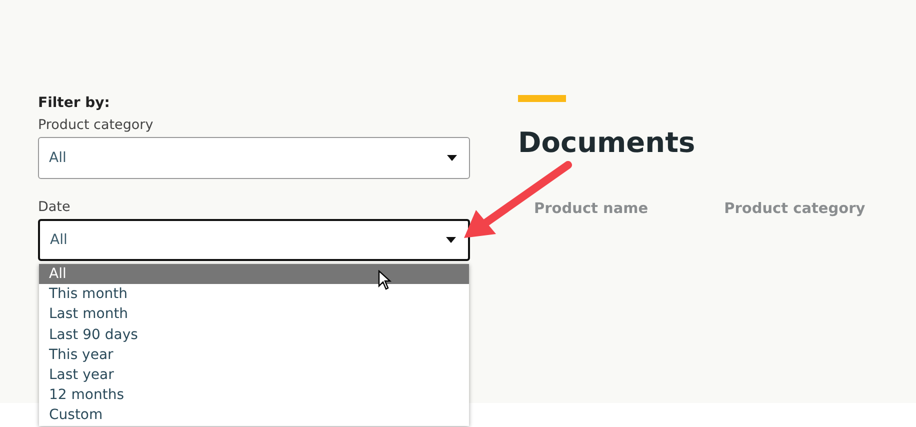 This screenshot has width=916, height=427. Describe the element at coordinates (254, 334) in the screenshot. I see `dropdown-option: Last 90 days` at that location.